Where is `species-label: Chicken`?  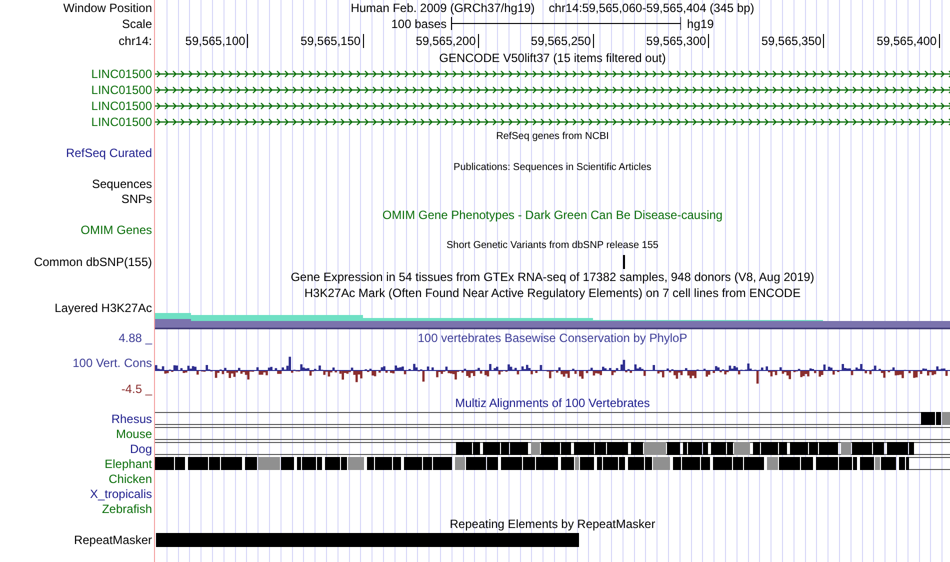 species-label: Chicken is located at coordinates (130, 479).